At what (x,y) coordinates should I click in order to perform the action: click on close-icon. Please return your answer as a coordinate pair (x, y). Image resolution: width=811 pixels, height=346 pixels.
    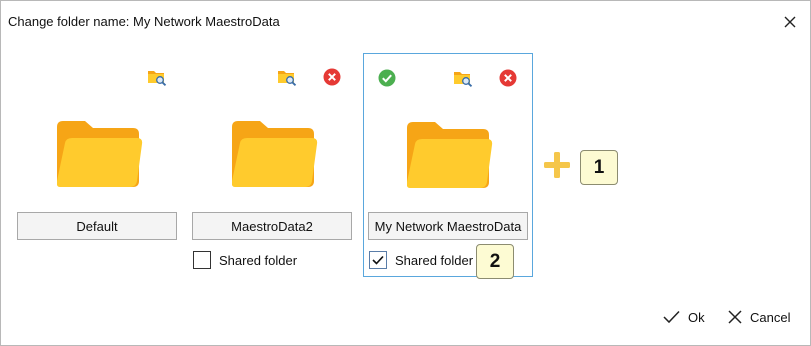
    Looking at the image, I should click on (790, 22).